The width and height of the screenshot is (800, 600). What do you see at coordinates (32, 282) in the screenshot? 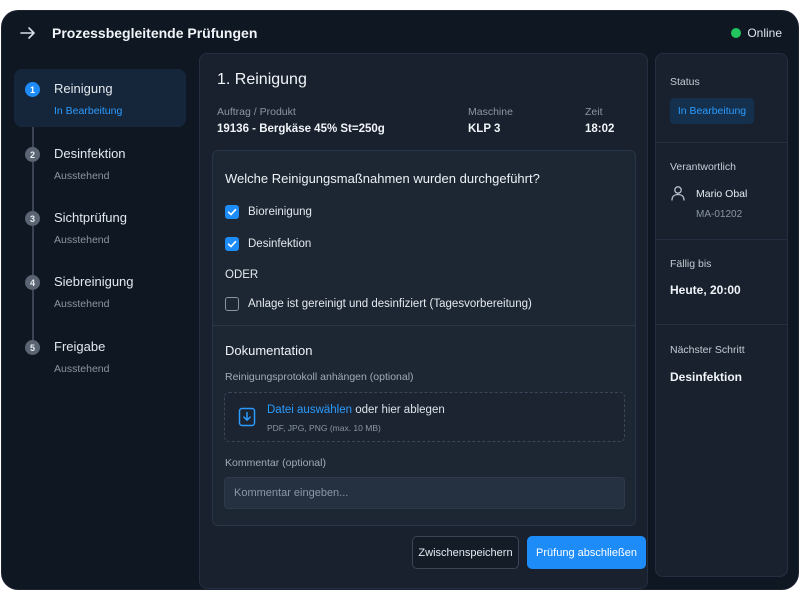
I see `step-number-badge: 4` at bounding box center [32, 282].